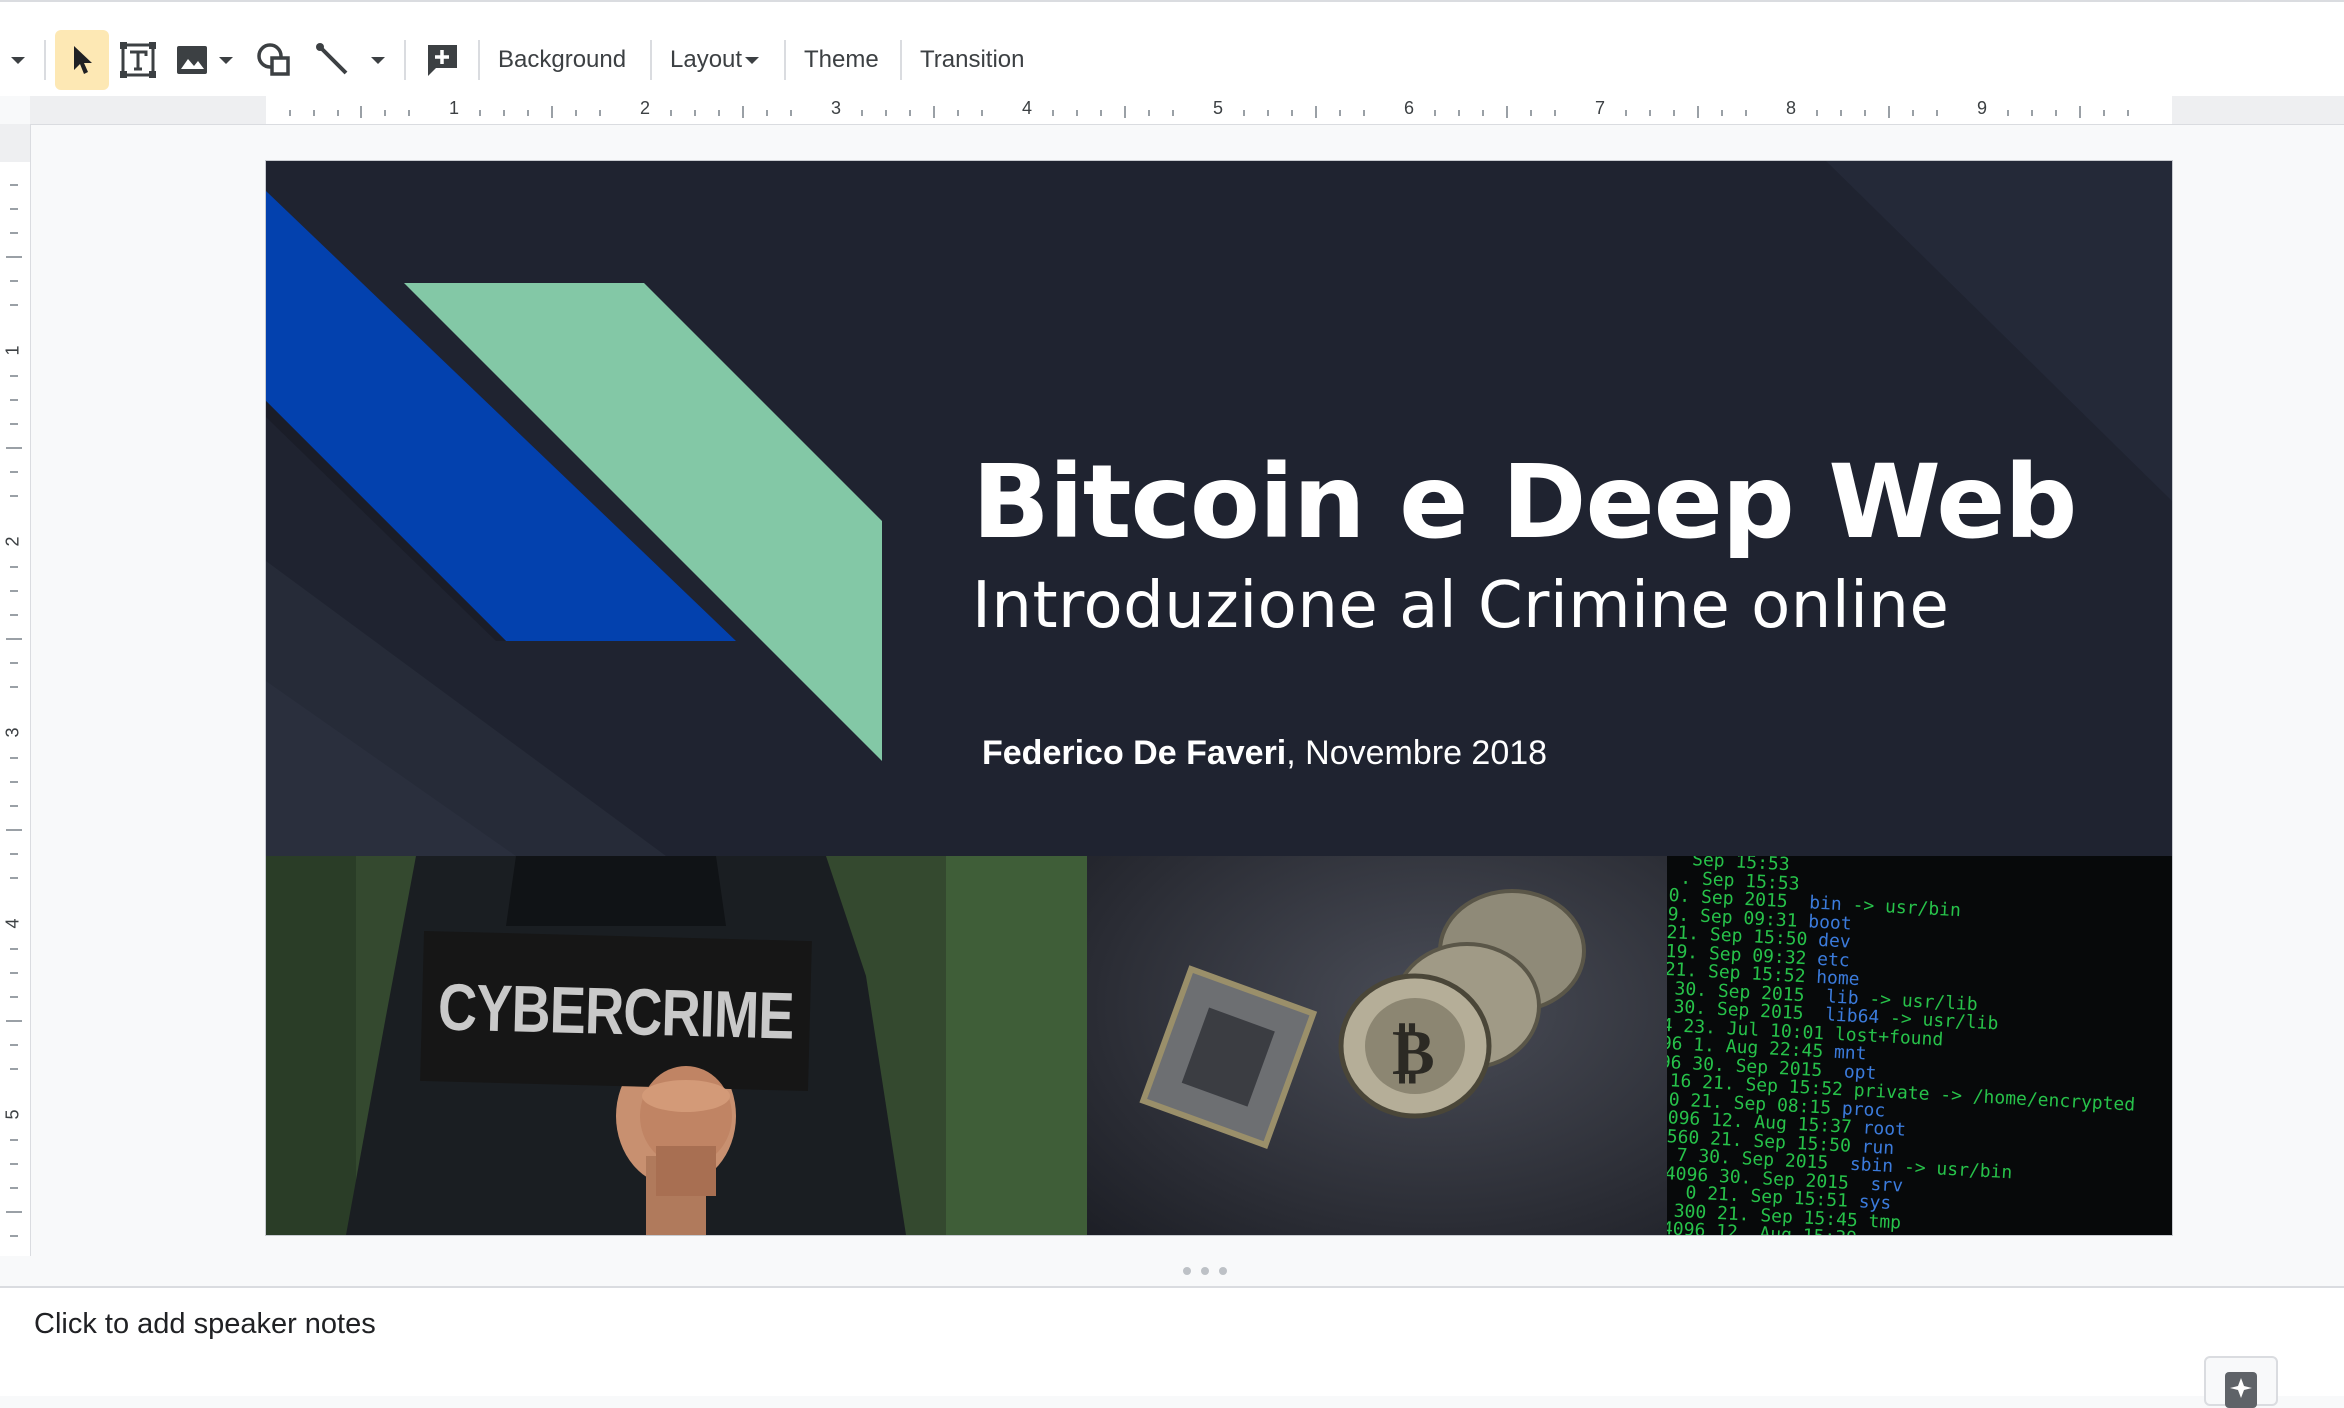  Describe the element at coordinates (706, 59) in the screenshot. I see `layout-label: Layout` at that location.